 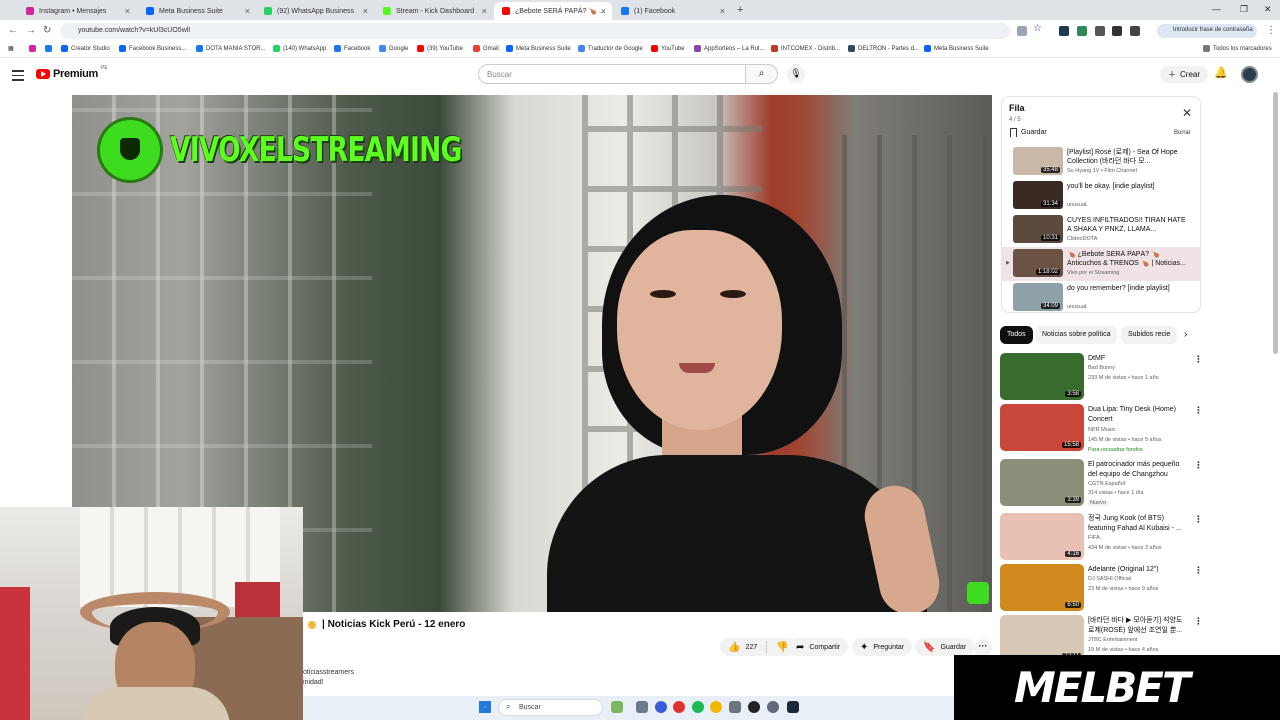 I want to click on browser-tab: Stream - Kick Dashboard ×, so click(x=434, y=11).